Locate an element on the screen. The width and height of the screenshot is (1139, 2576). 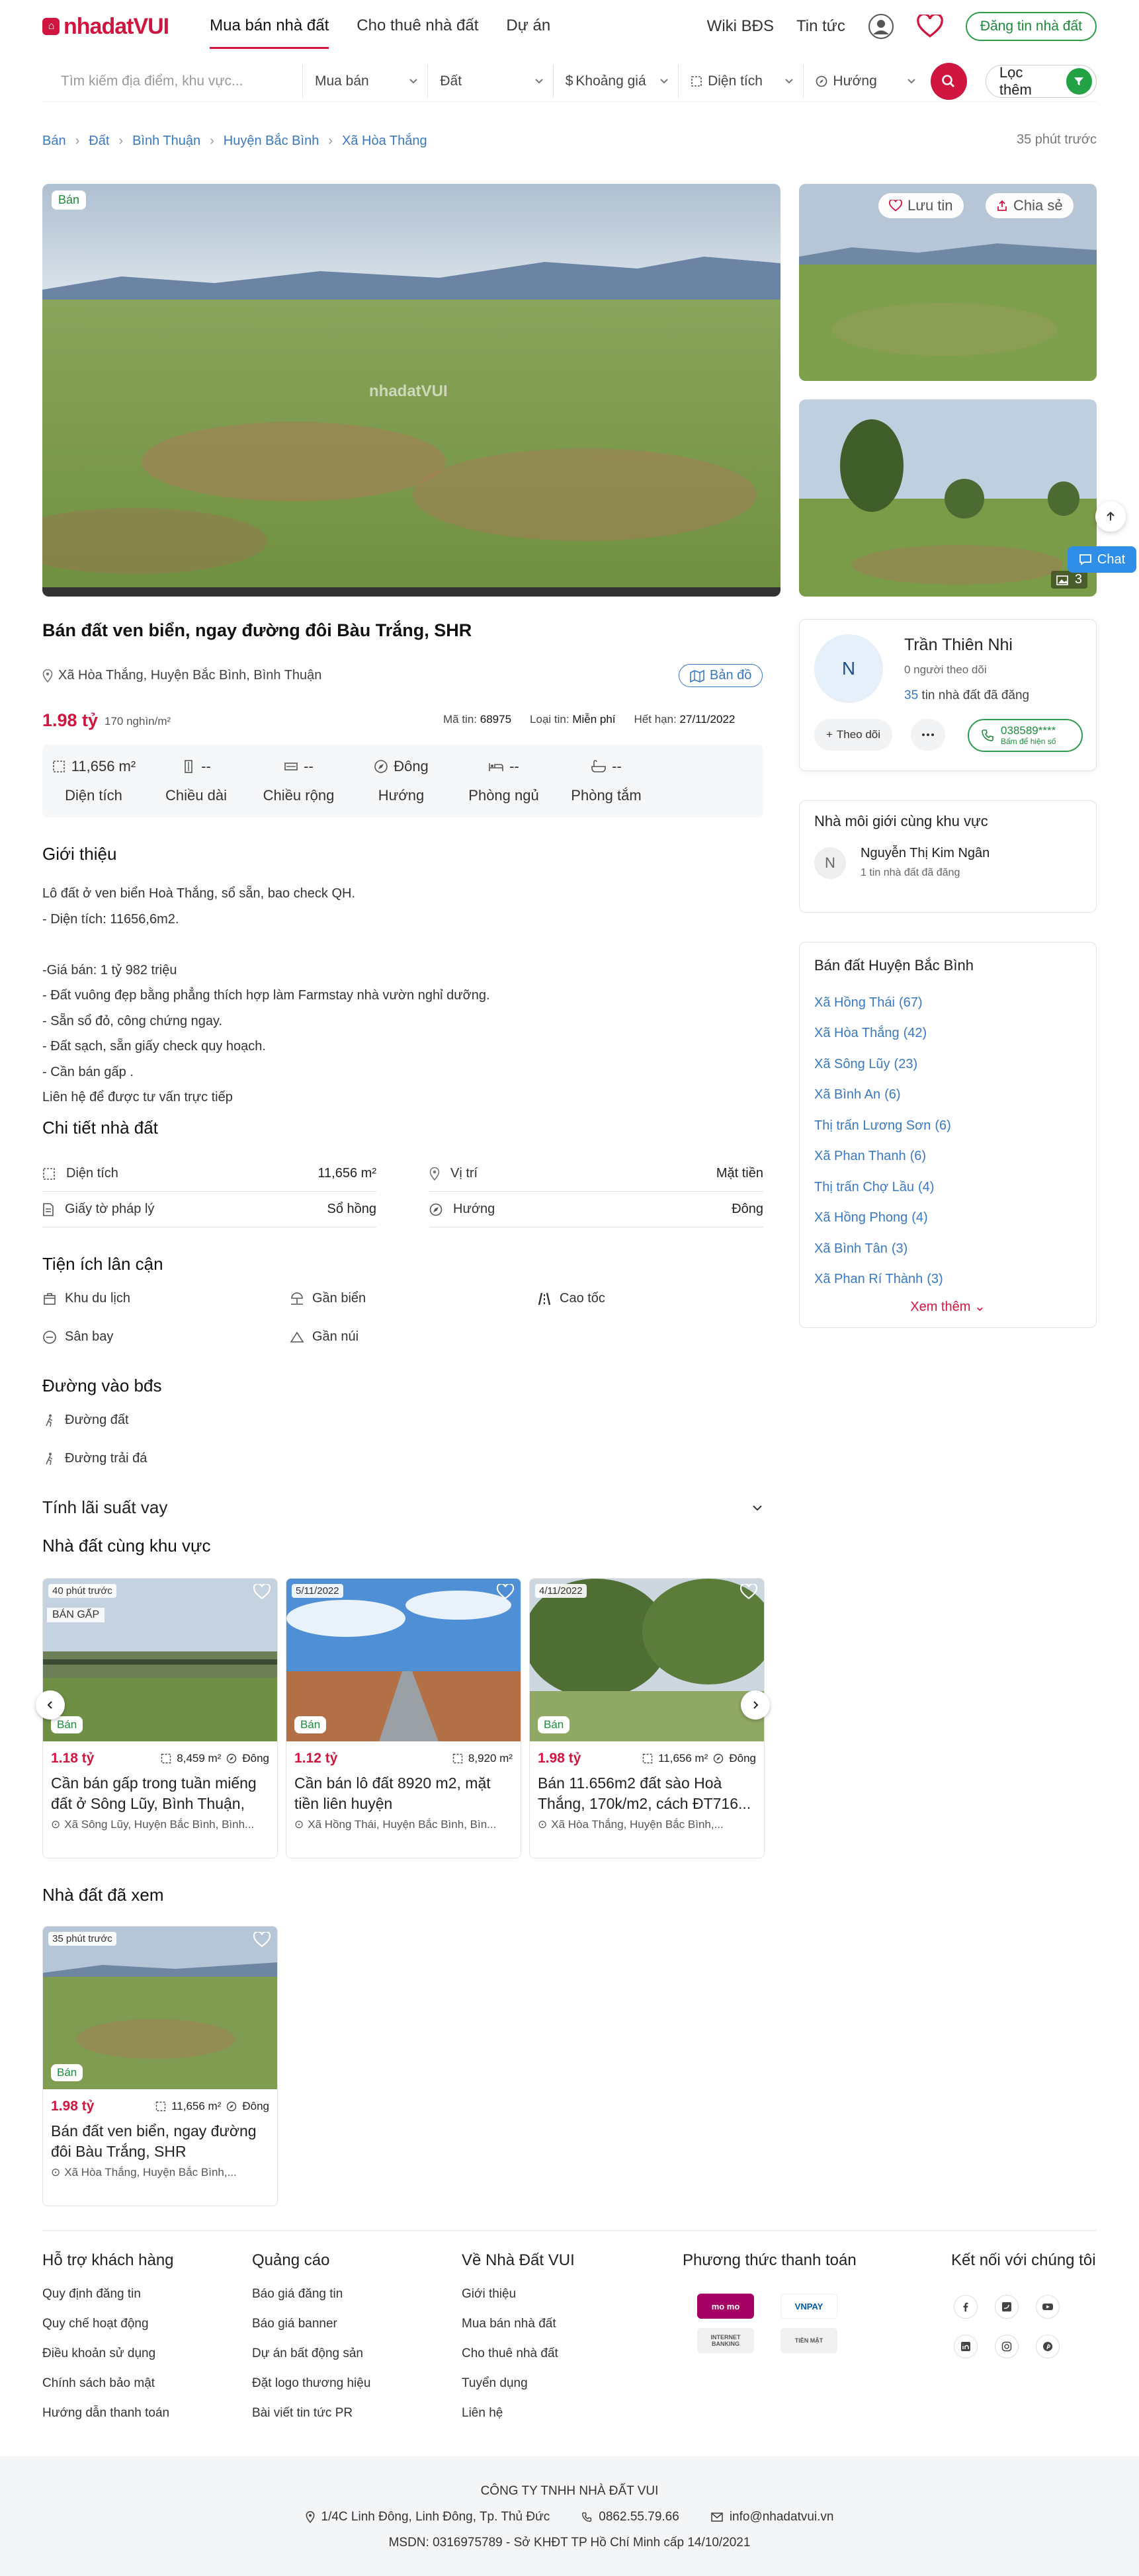
nav-rent: Cho thuê nhà đất is located at coordinates (417, 27).